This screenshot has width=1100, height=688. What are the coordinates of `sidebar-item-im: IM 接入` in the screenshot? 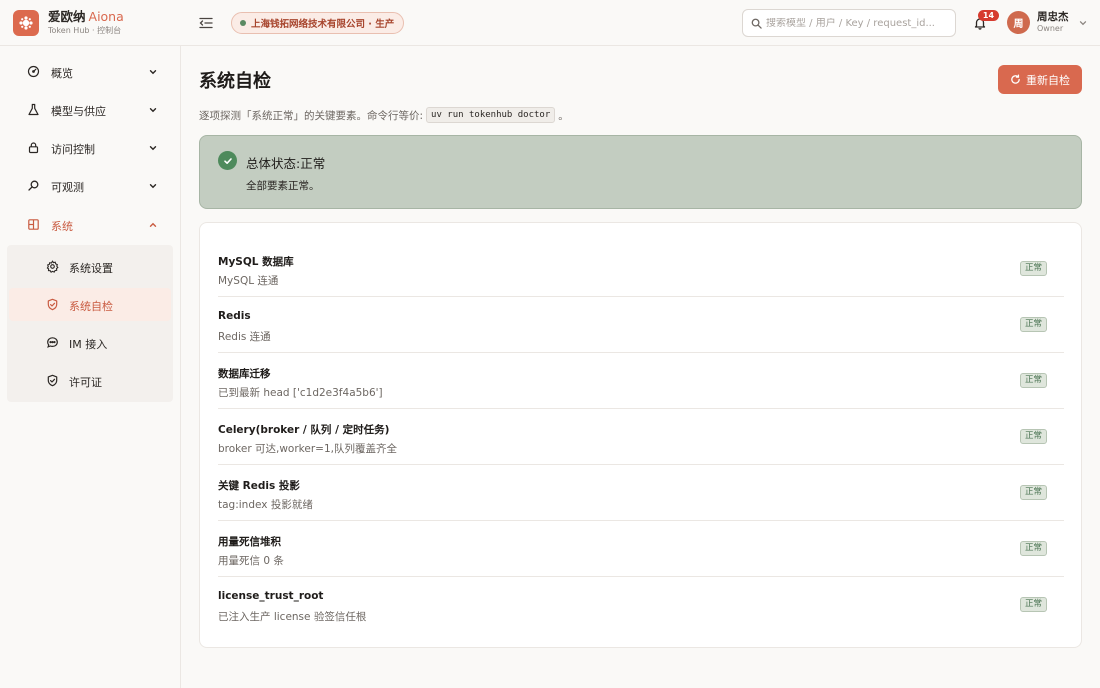 It's located at (90, 342).